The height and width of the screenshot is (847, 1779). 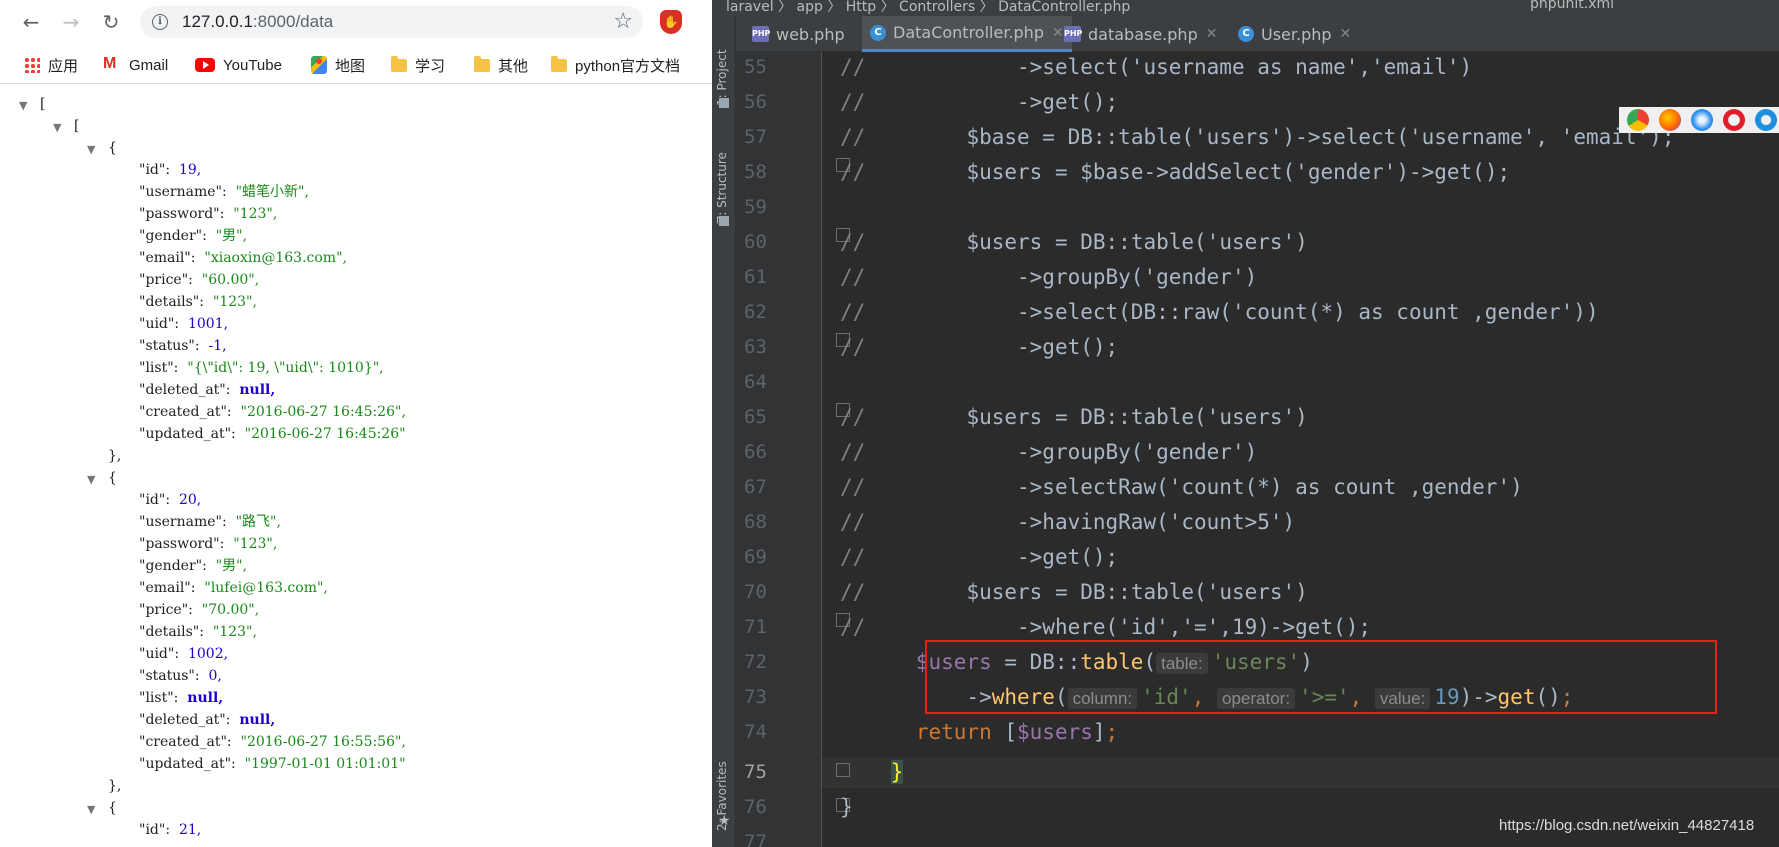 What do you see at coordinates (115, 456) in the screenshot?
I see `json-brace: },` at bounding box center [115, 456].